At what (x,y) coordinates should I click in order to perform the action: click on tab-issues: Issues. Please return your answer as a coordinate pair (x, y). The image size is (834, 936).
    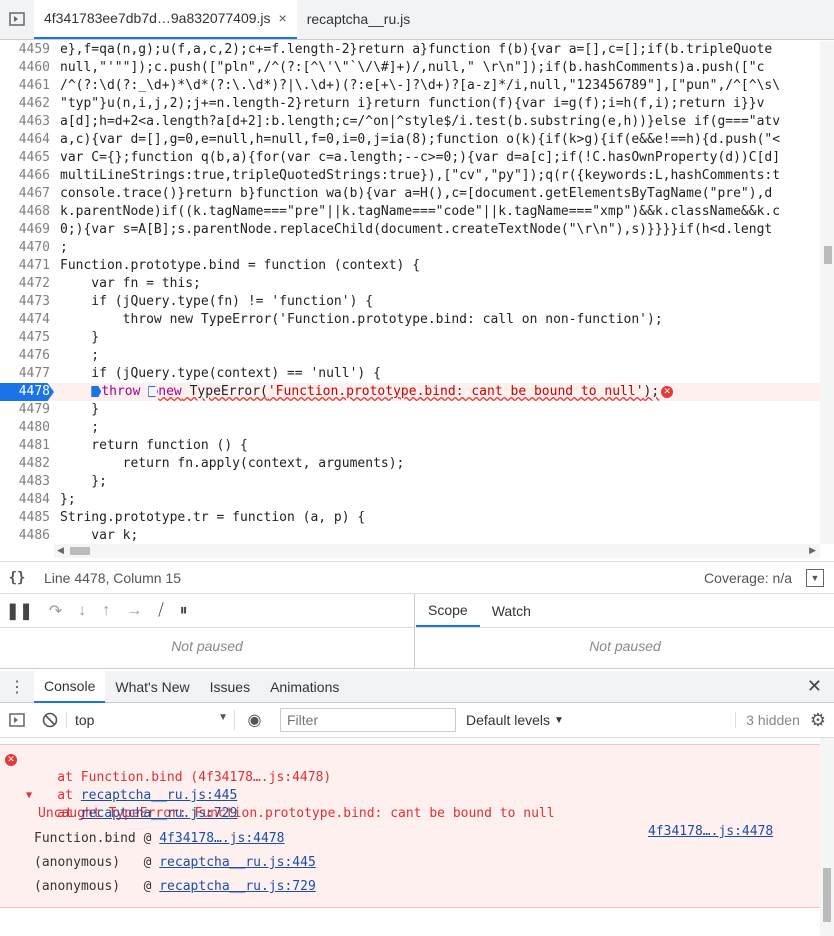
    Looking at the image, I should click on (230, 687).